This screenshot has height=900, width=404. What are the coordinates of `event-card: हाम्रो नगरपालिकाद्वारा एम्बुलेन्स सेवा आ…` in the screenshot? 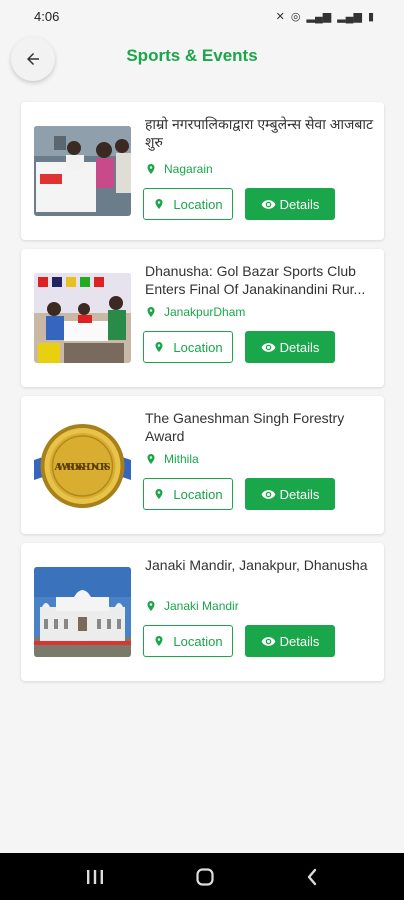 It's located at (202, 171).